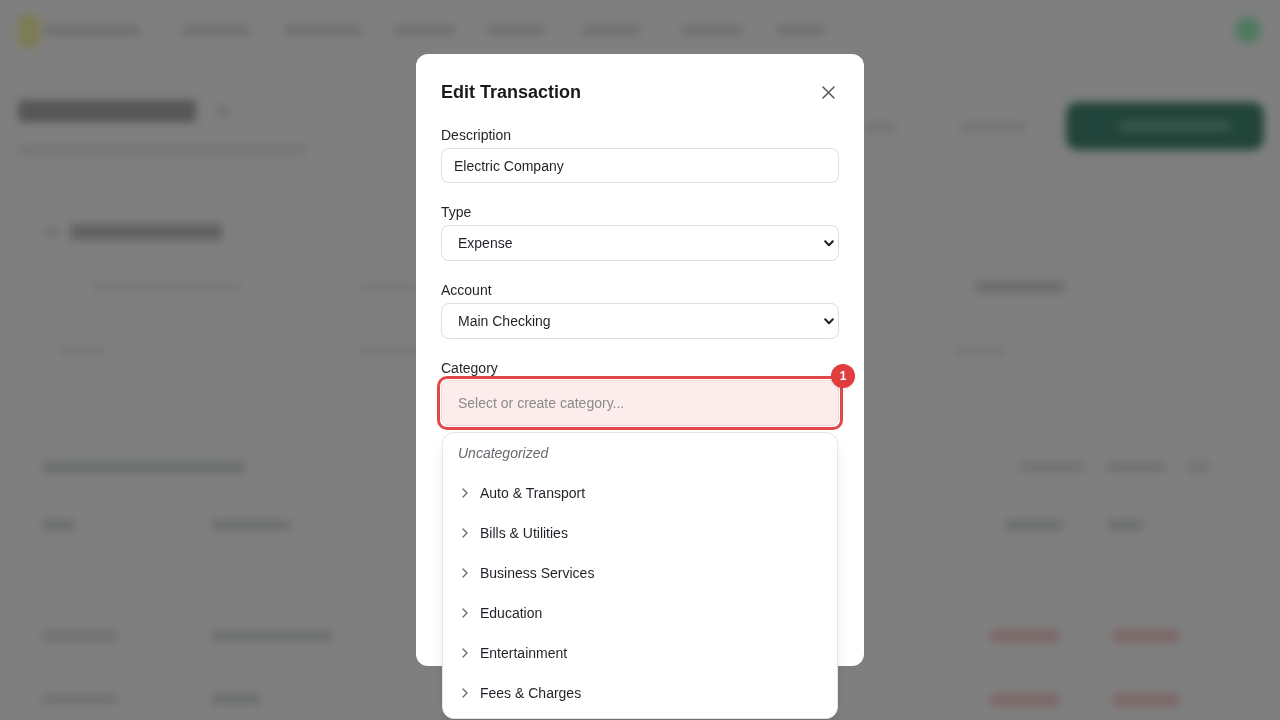 The image size is (1280, 720). Describe the element at coordinates (640, 693) in the screenshot. I see `category-option: Fees & Charges` at that location.